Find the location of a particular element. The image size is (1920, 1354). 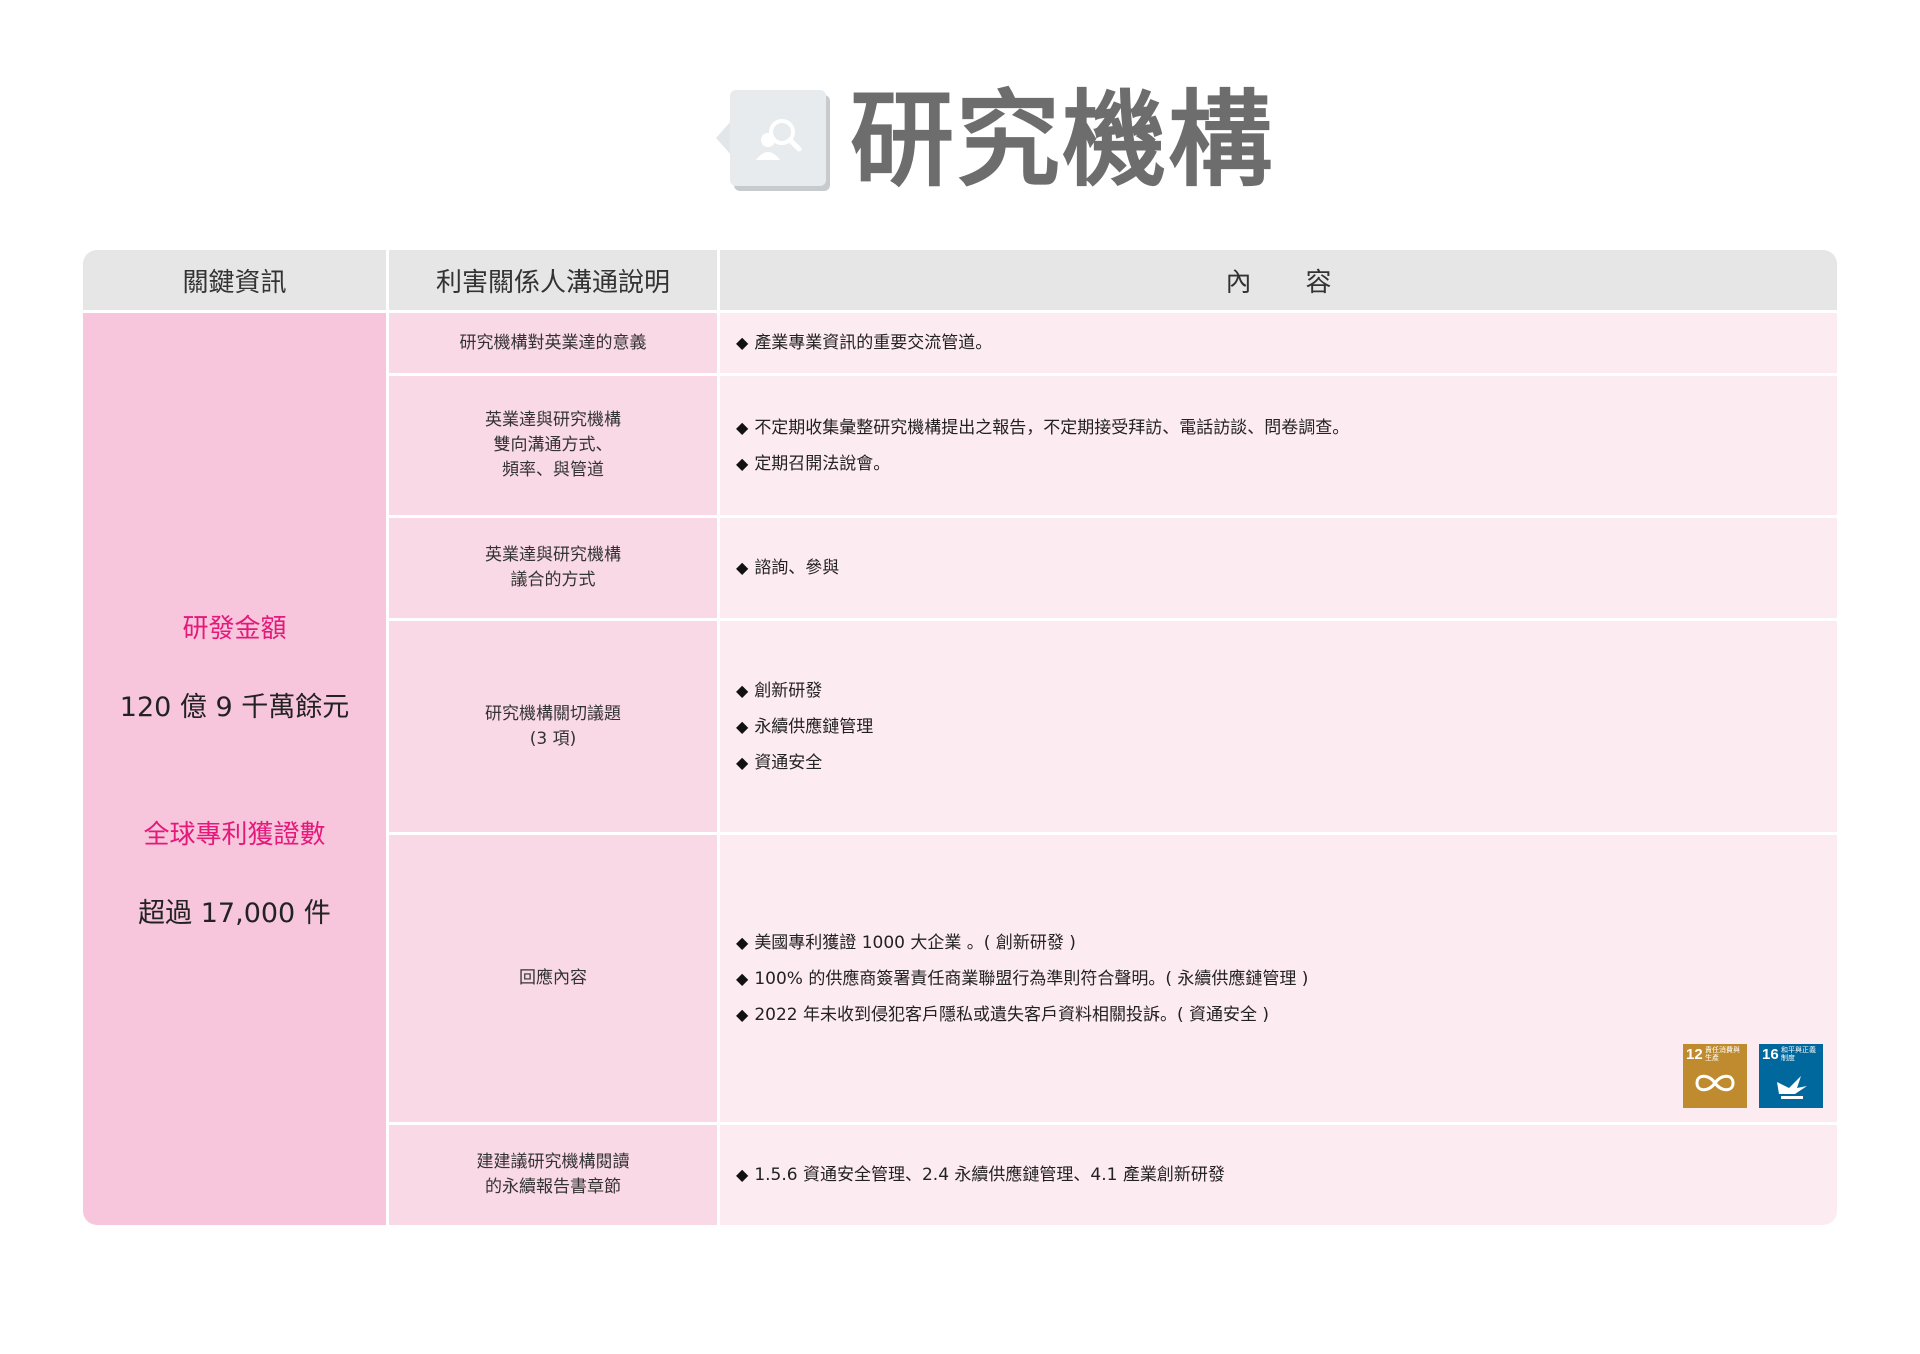

list-item: ◆ 資通安全 is located at coordinates (779, 762).